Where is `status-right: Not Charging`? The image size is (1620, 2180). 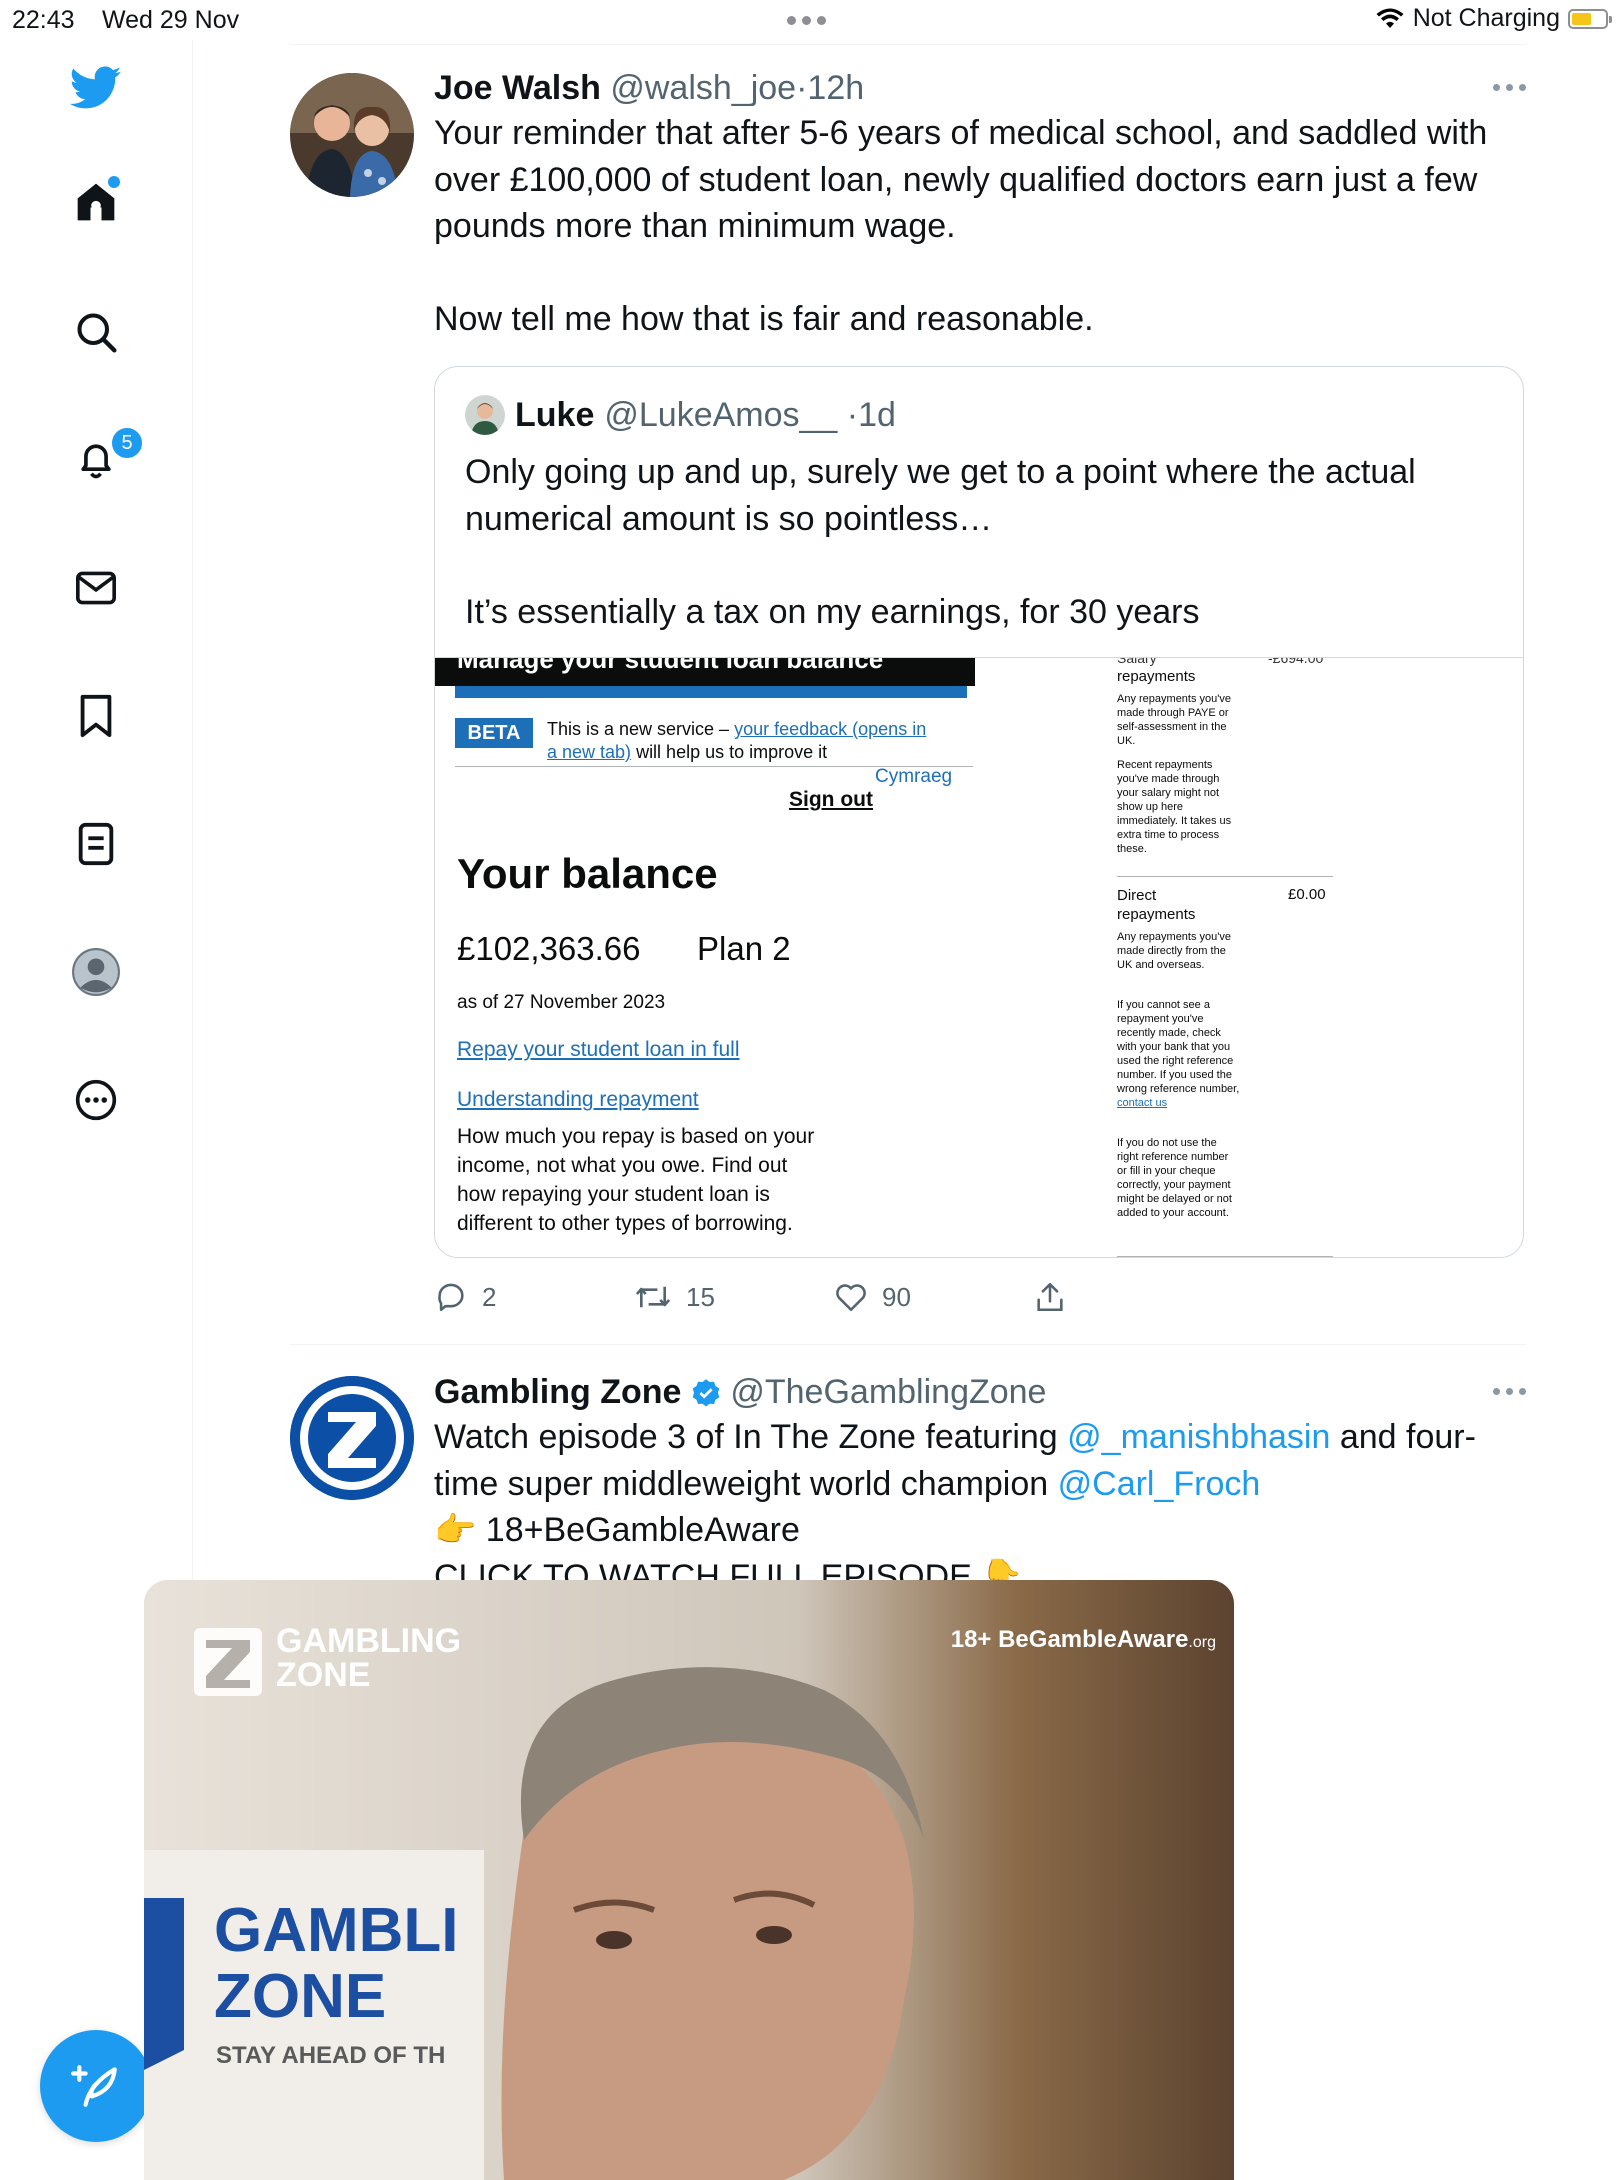
status-right: Not Charging is located at coordinates (1493, 18).